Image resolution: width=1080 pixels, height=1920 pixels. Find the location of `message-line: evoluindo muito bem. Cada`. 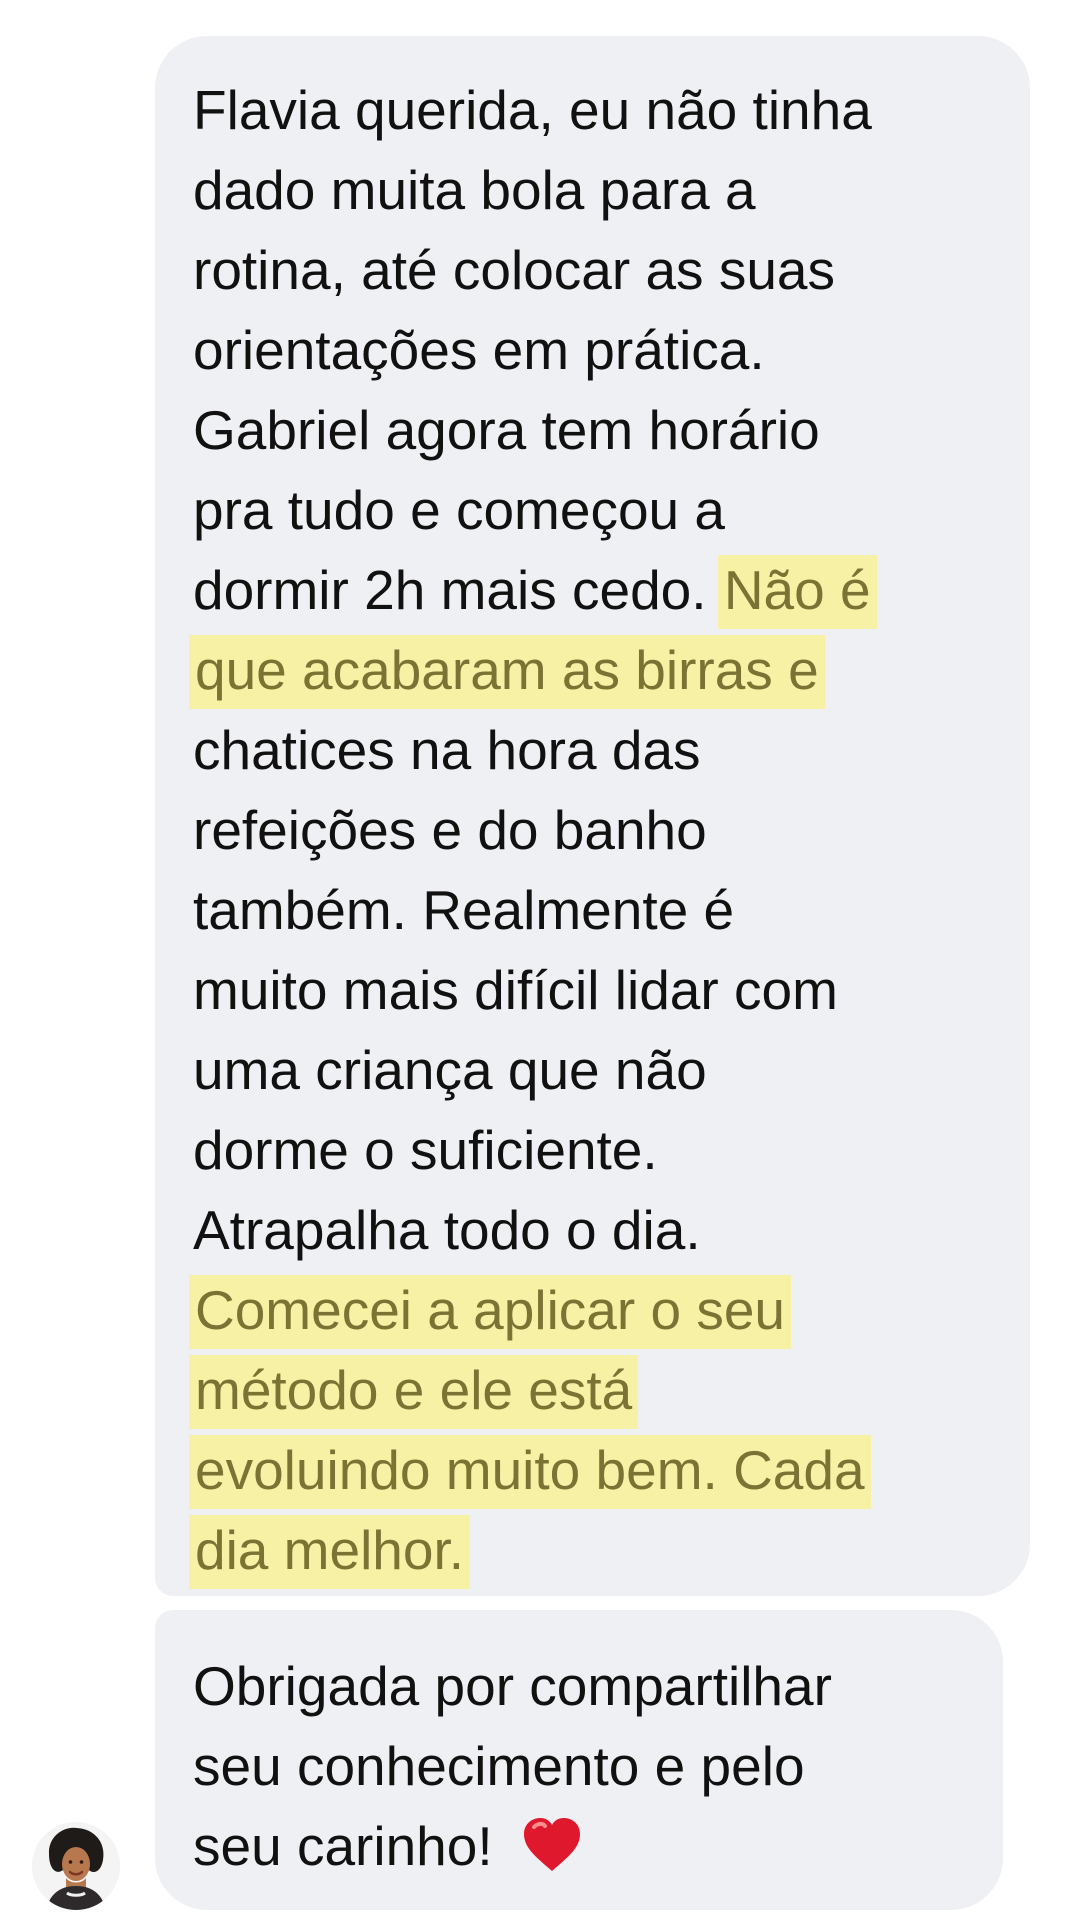

message-line: evoluindo muito bem. Cada is located at coordinates (591, 1470).